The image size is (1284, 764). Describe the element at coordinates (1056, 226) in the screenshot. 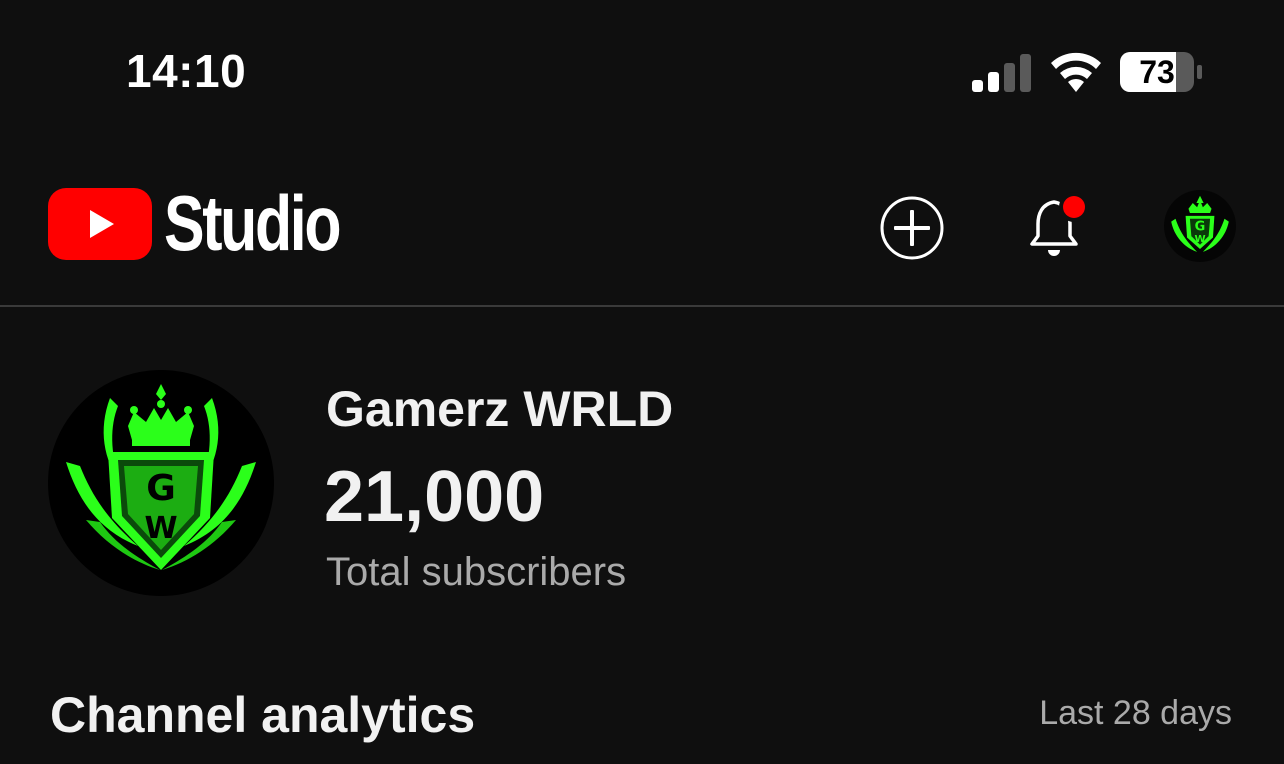

I see `bell-icon` at that location.